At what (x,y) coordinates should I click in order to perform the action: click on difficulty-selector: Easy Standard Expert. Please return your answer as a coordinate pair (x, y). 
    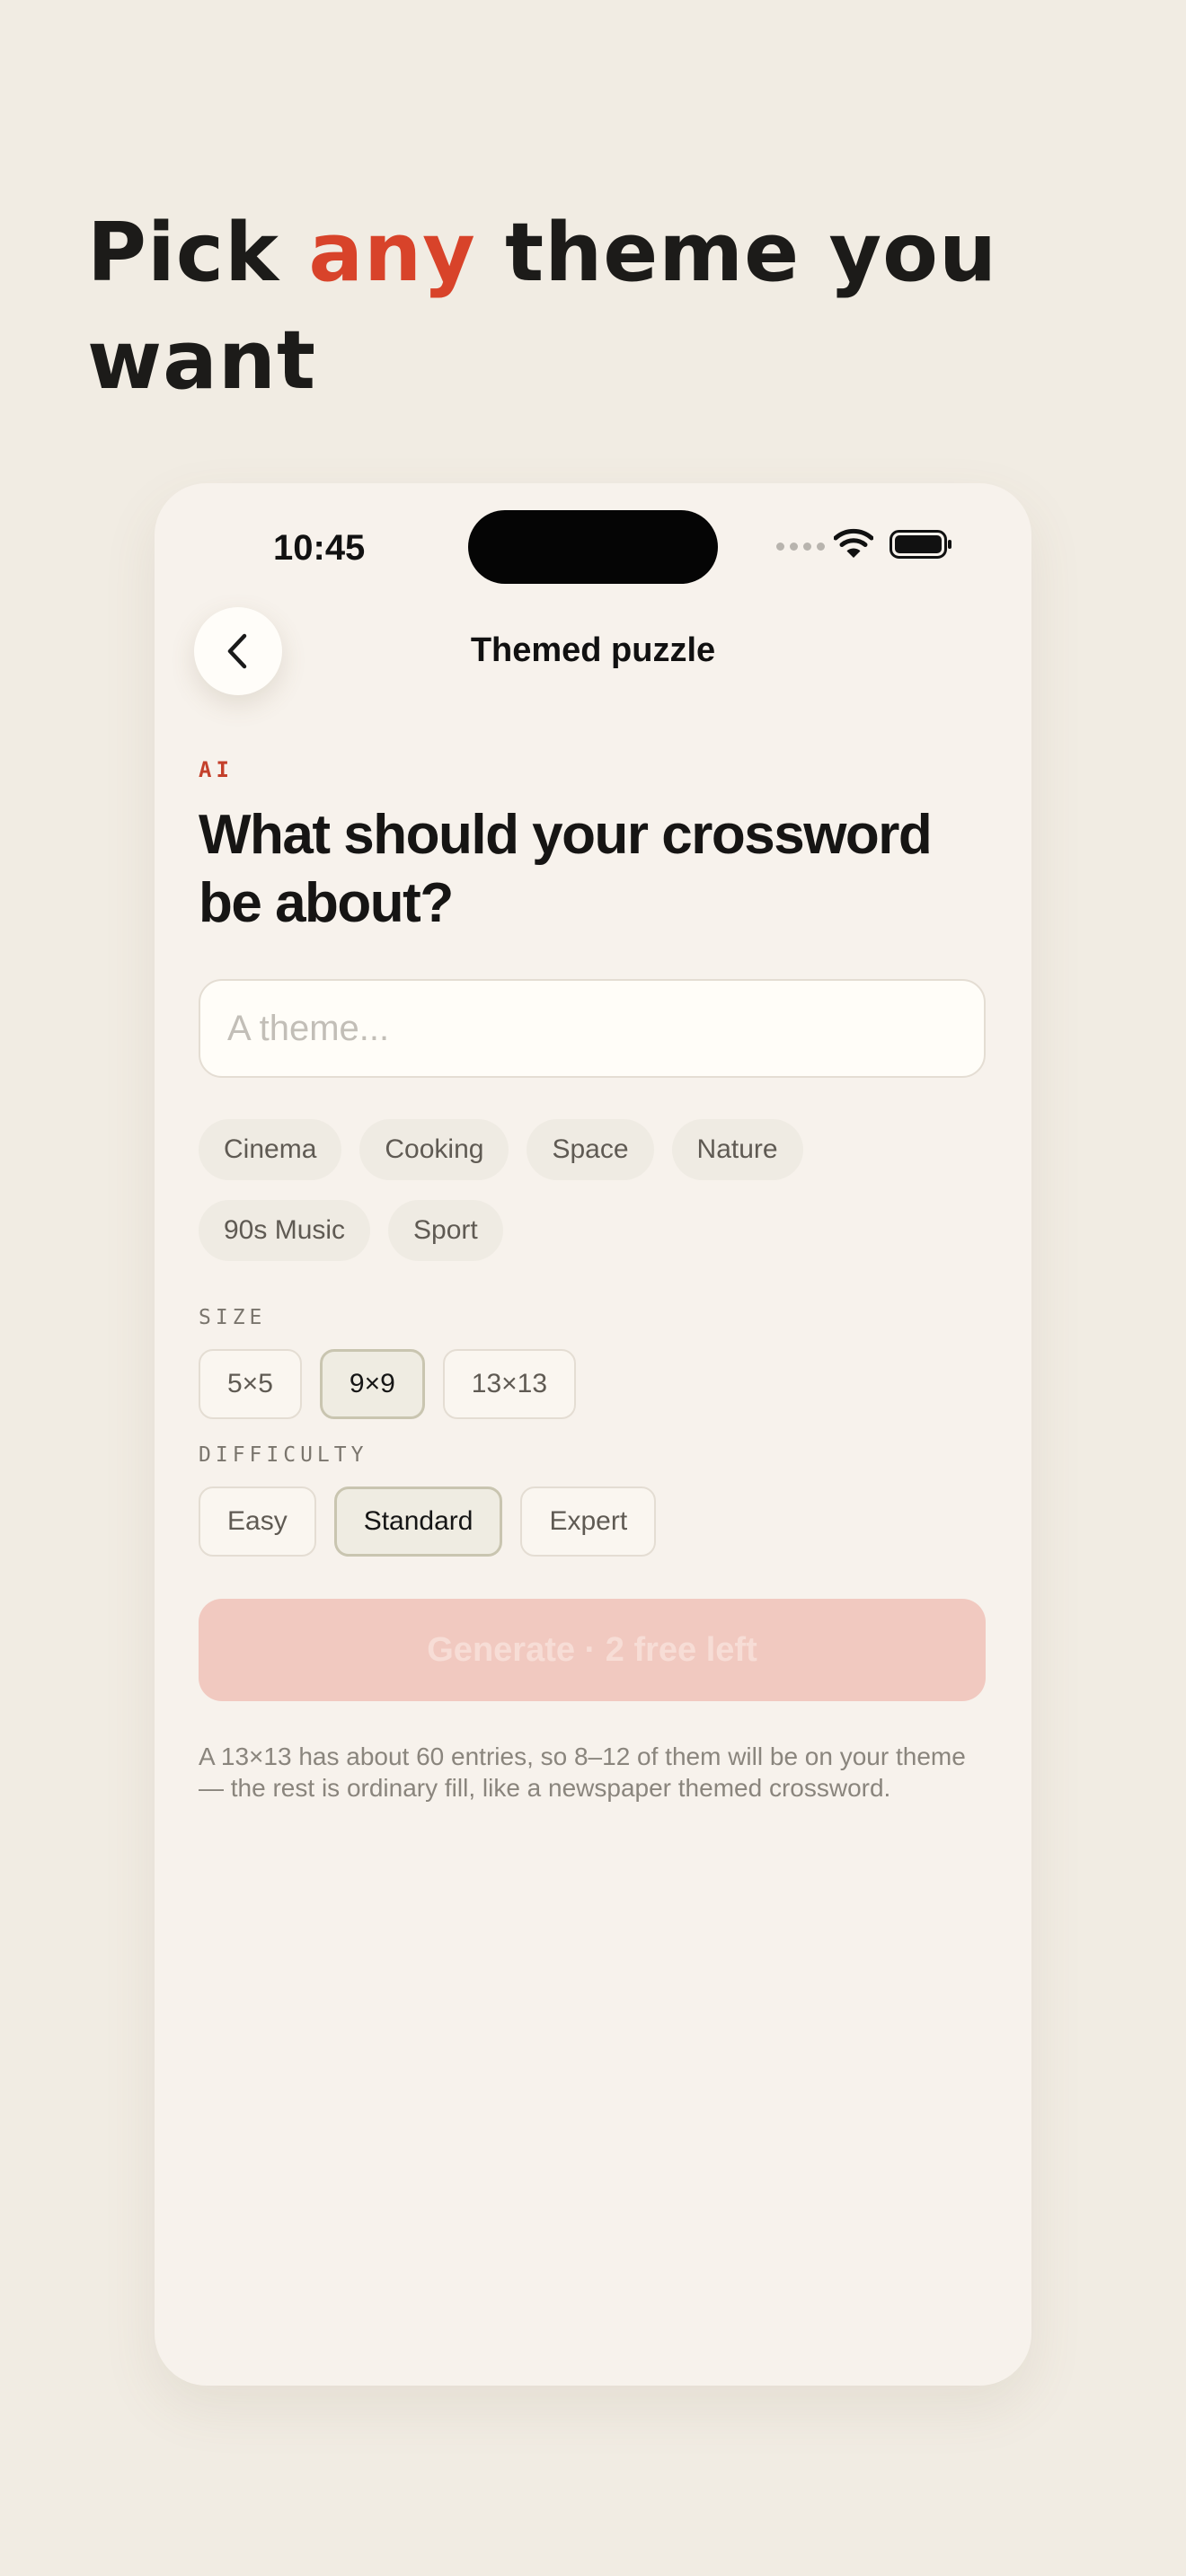
    Looking at the image, I should click on (428, 1521).